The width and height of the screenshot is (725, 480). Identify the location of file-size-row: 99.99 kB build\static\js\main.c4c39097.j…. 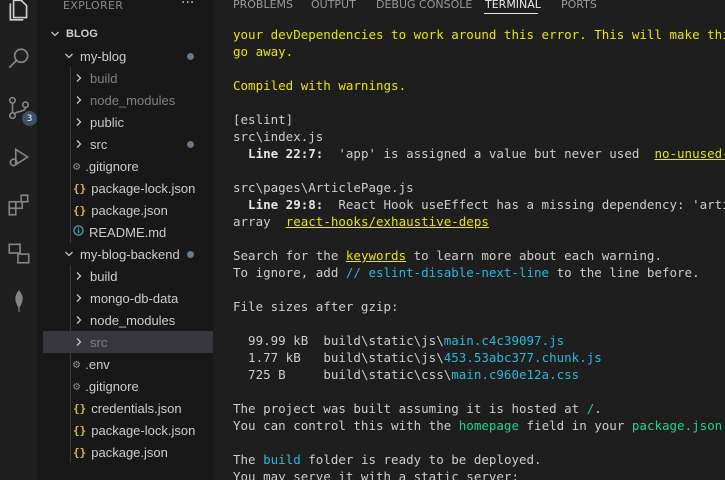
(398, 340).